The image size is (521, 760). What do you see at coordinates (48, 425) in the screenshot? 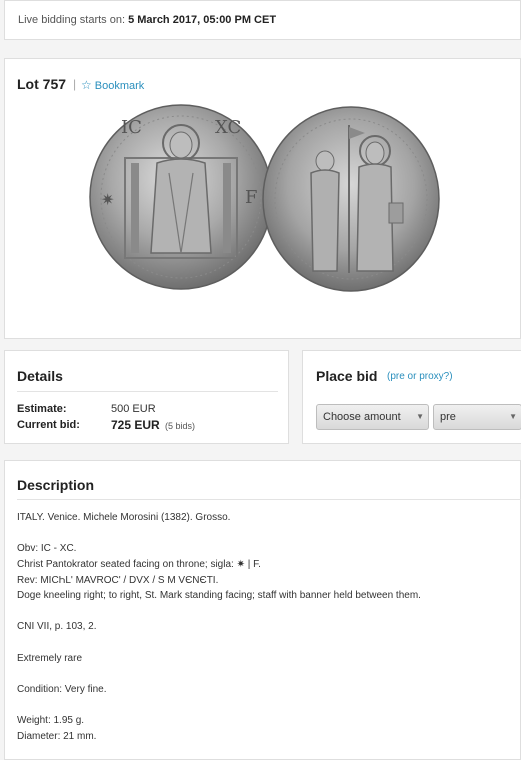
I see `current-bid-label: Current bid:` at bounding box center [48, 425].